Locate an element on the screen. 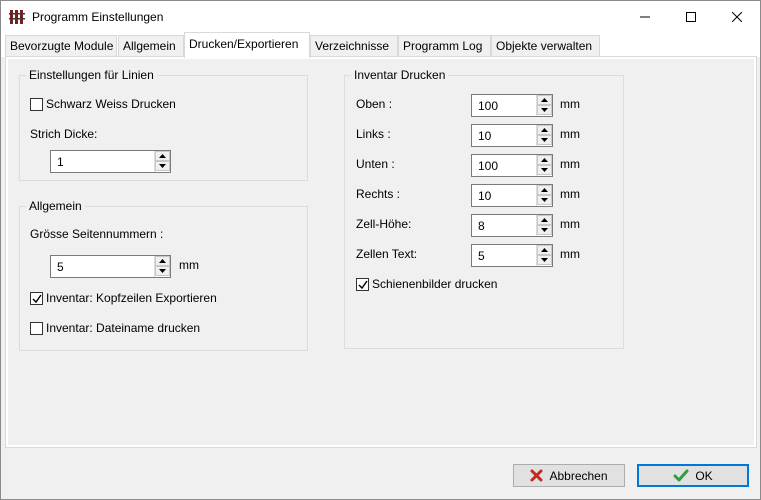  right-margin-unit: mm is located at coordinates (570, 194).